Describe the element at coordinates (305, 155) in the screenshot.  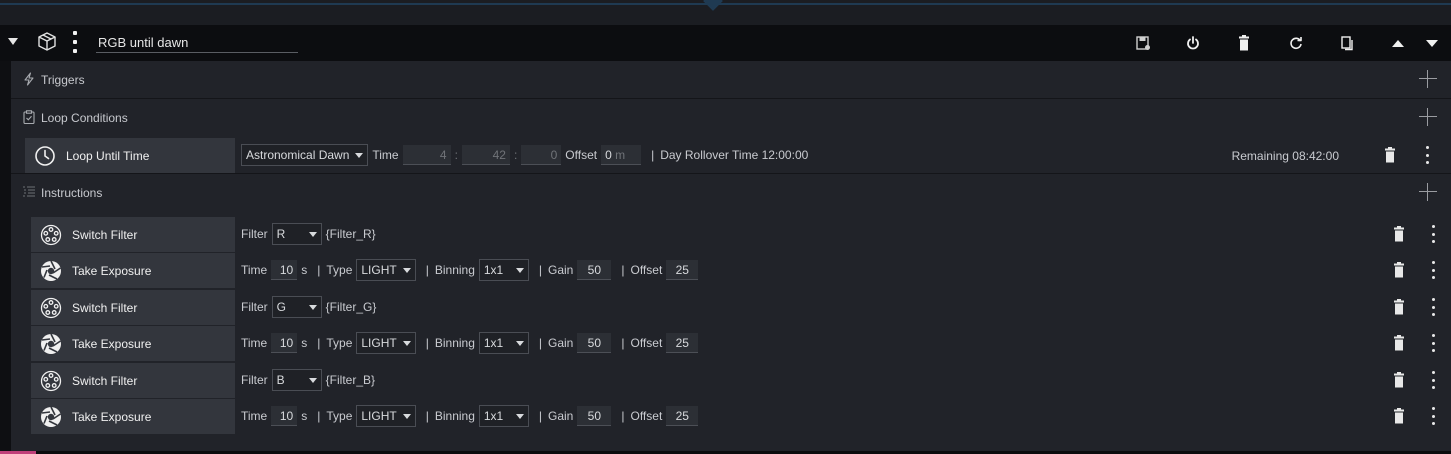
I see `time-source-dropdown: Astronomical Dawn` at that location.